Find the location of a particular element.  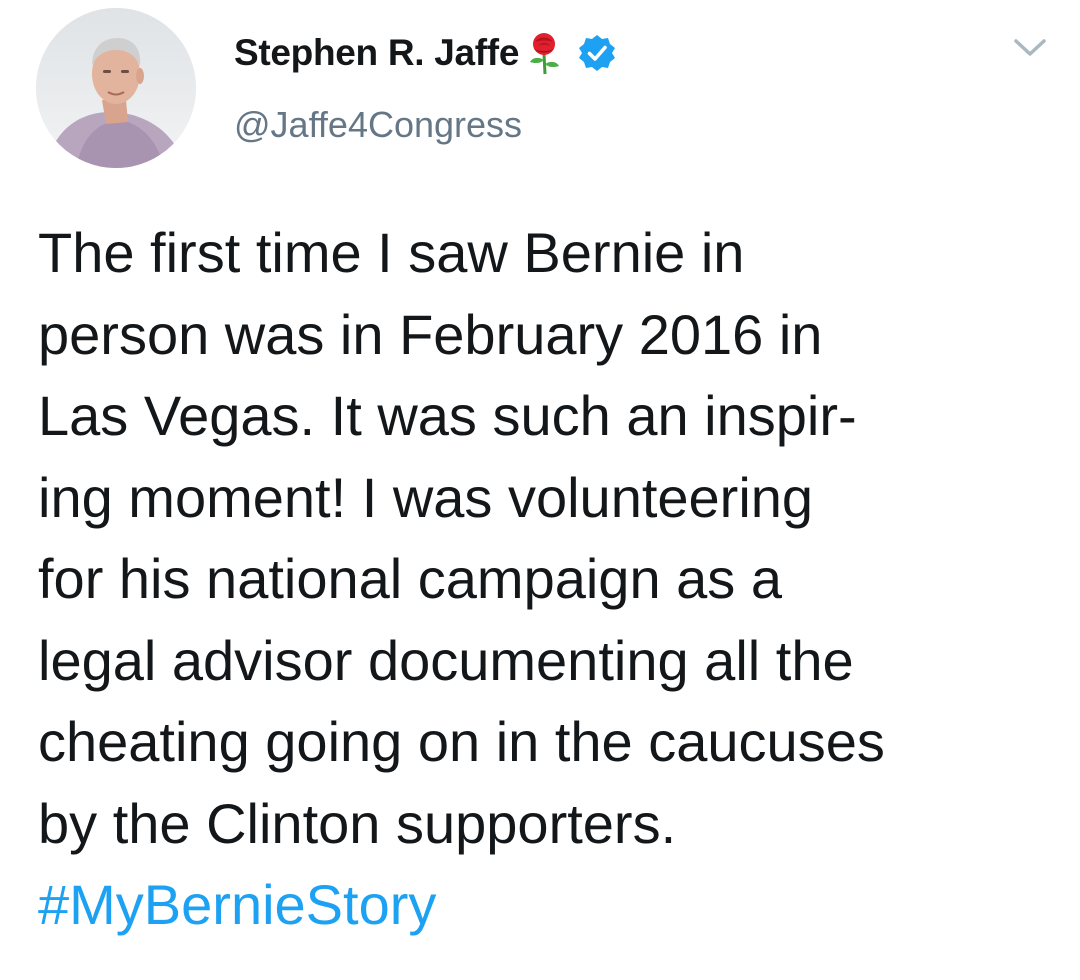

tweet-text-line: cheating going on in the caucuses is located at coordinates (461, 741).